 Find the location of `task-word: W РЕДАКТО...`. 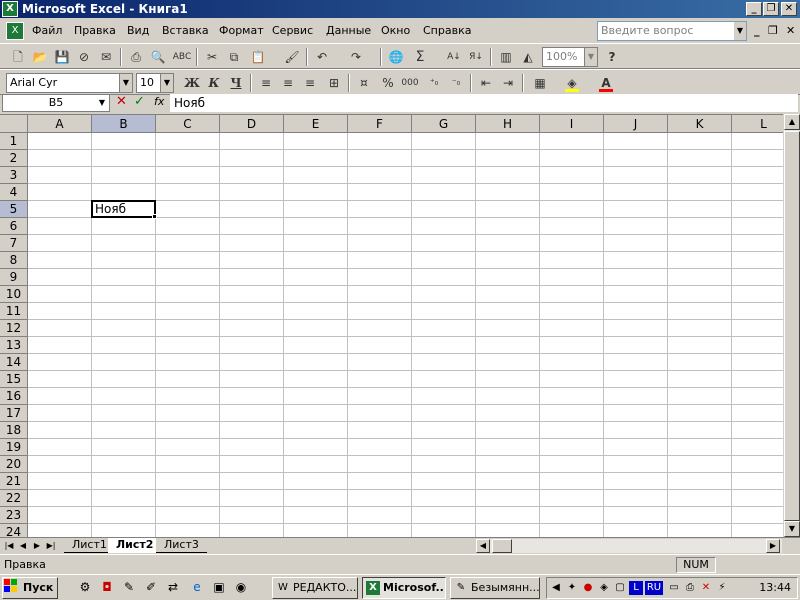

task-word: W РЕДАКТО... is located at coordinates (315, 588).